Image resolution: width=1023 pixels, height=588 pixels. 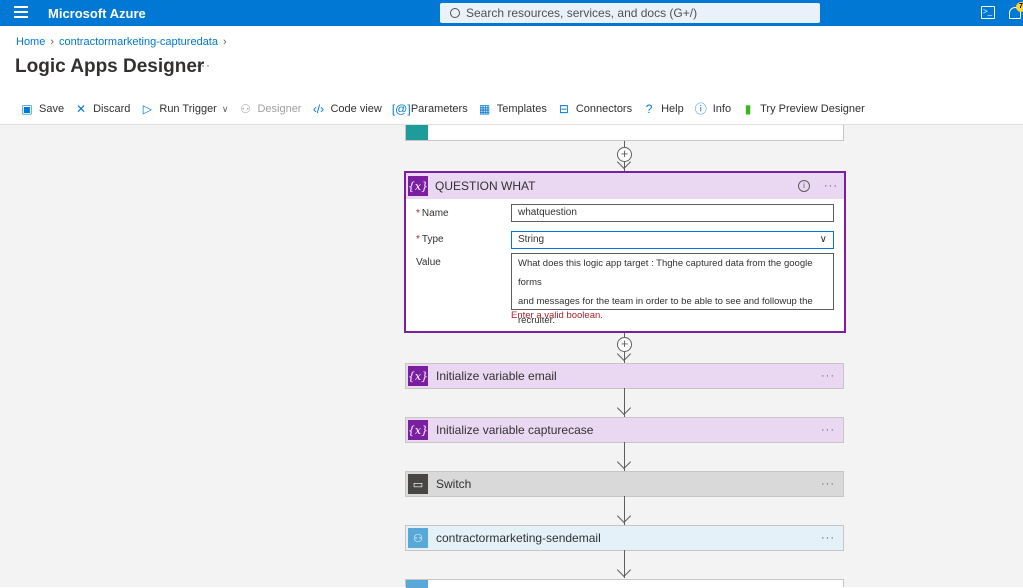 What do you see at coordinates (518, 538) in the screenshot?
I see `action-title: contractormarketing-sendemail` at bounding box center [518, 538].